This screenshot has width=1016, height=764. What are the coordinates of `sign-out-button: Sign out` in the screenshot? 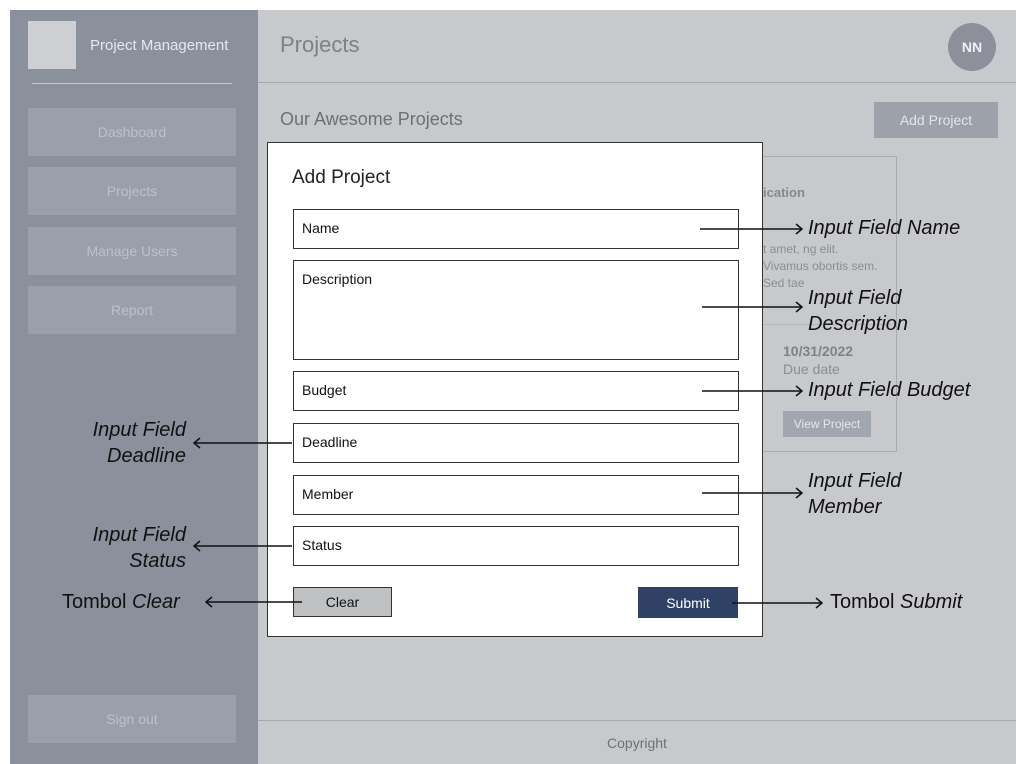 It's located at (132, 719).